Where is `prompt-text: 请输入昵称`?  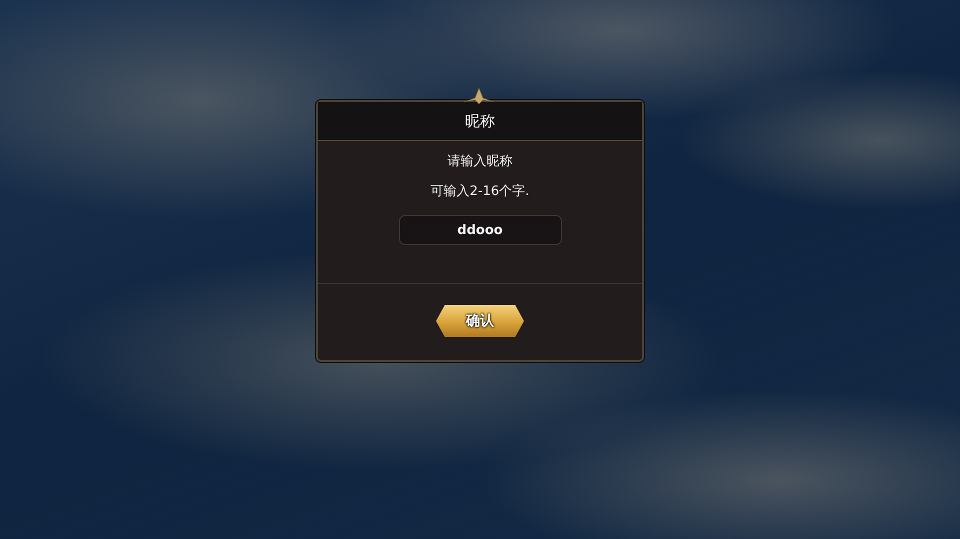
prompt-text: 请输入昵称 is located at coordinates (480, 162).